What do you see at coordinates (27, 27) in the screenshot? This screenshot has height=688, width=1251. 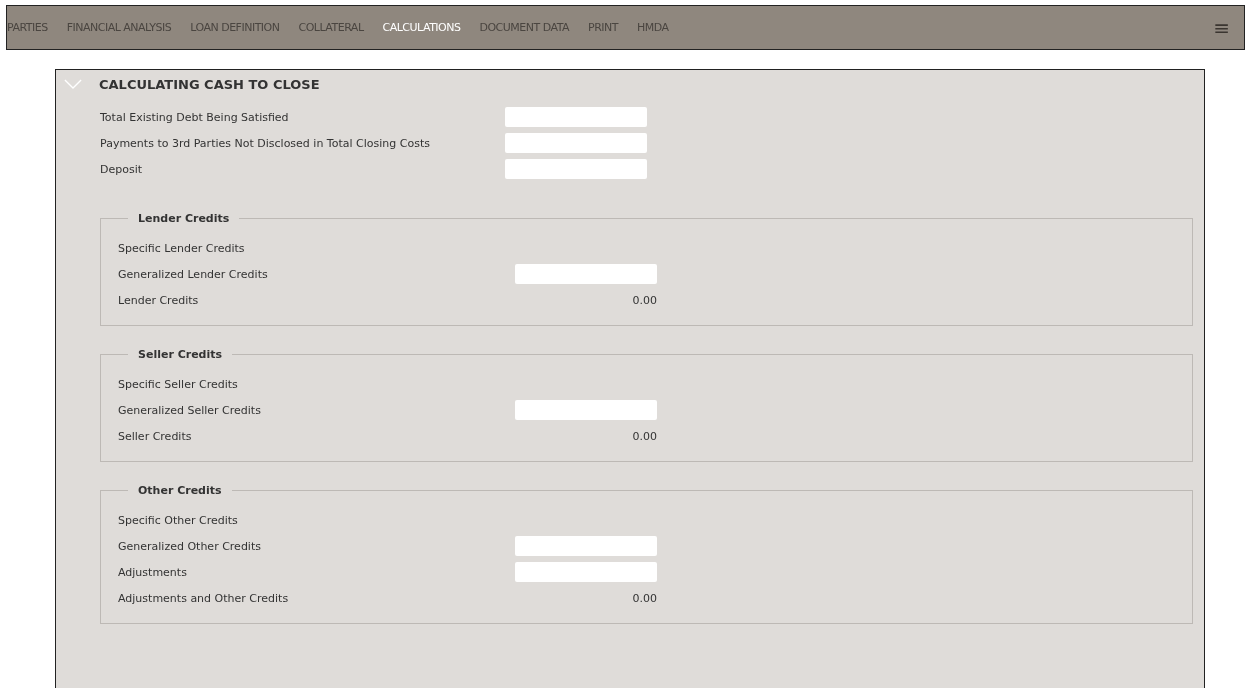 I see `nav-tab: PARTIES` at bounding box center [27, 27].